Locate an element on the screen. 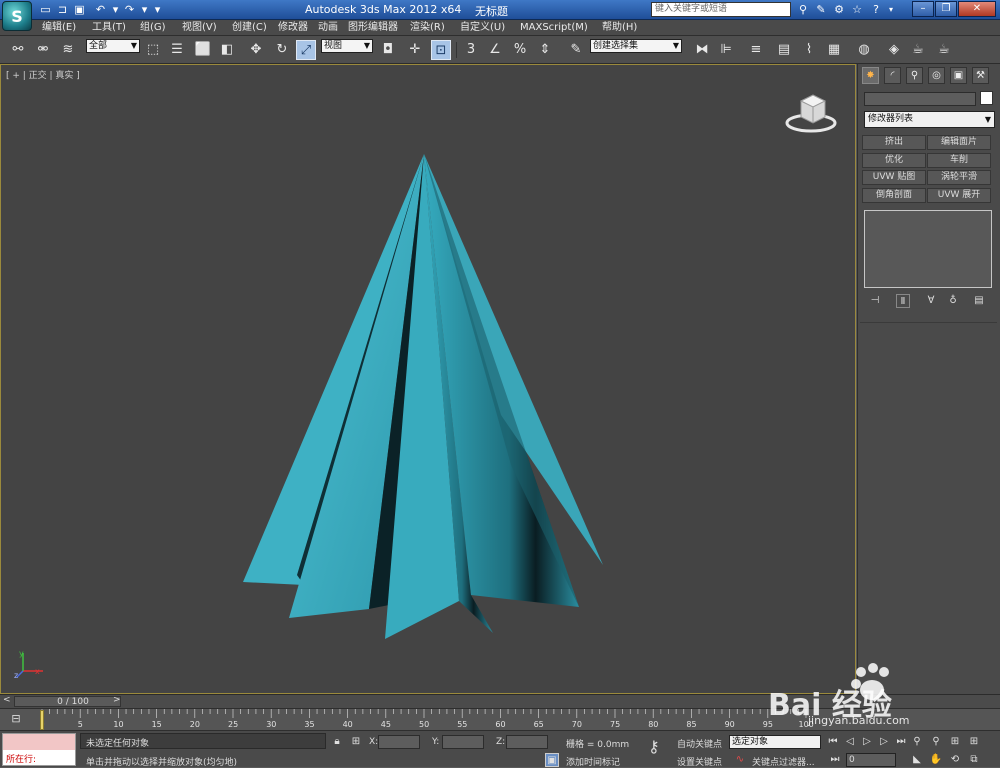  orbit-icon: ⟲ is located at coordinates (955, 760).